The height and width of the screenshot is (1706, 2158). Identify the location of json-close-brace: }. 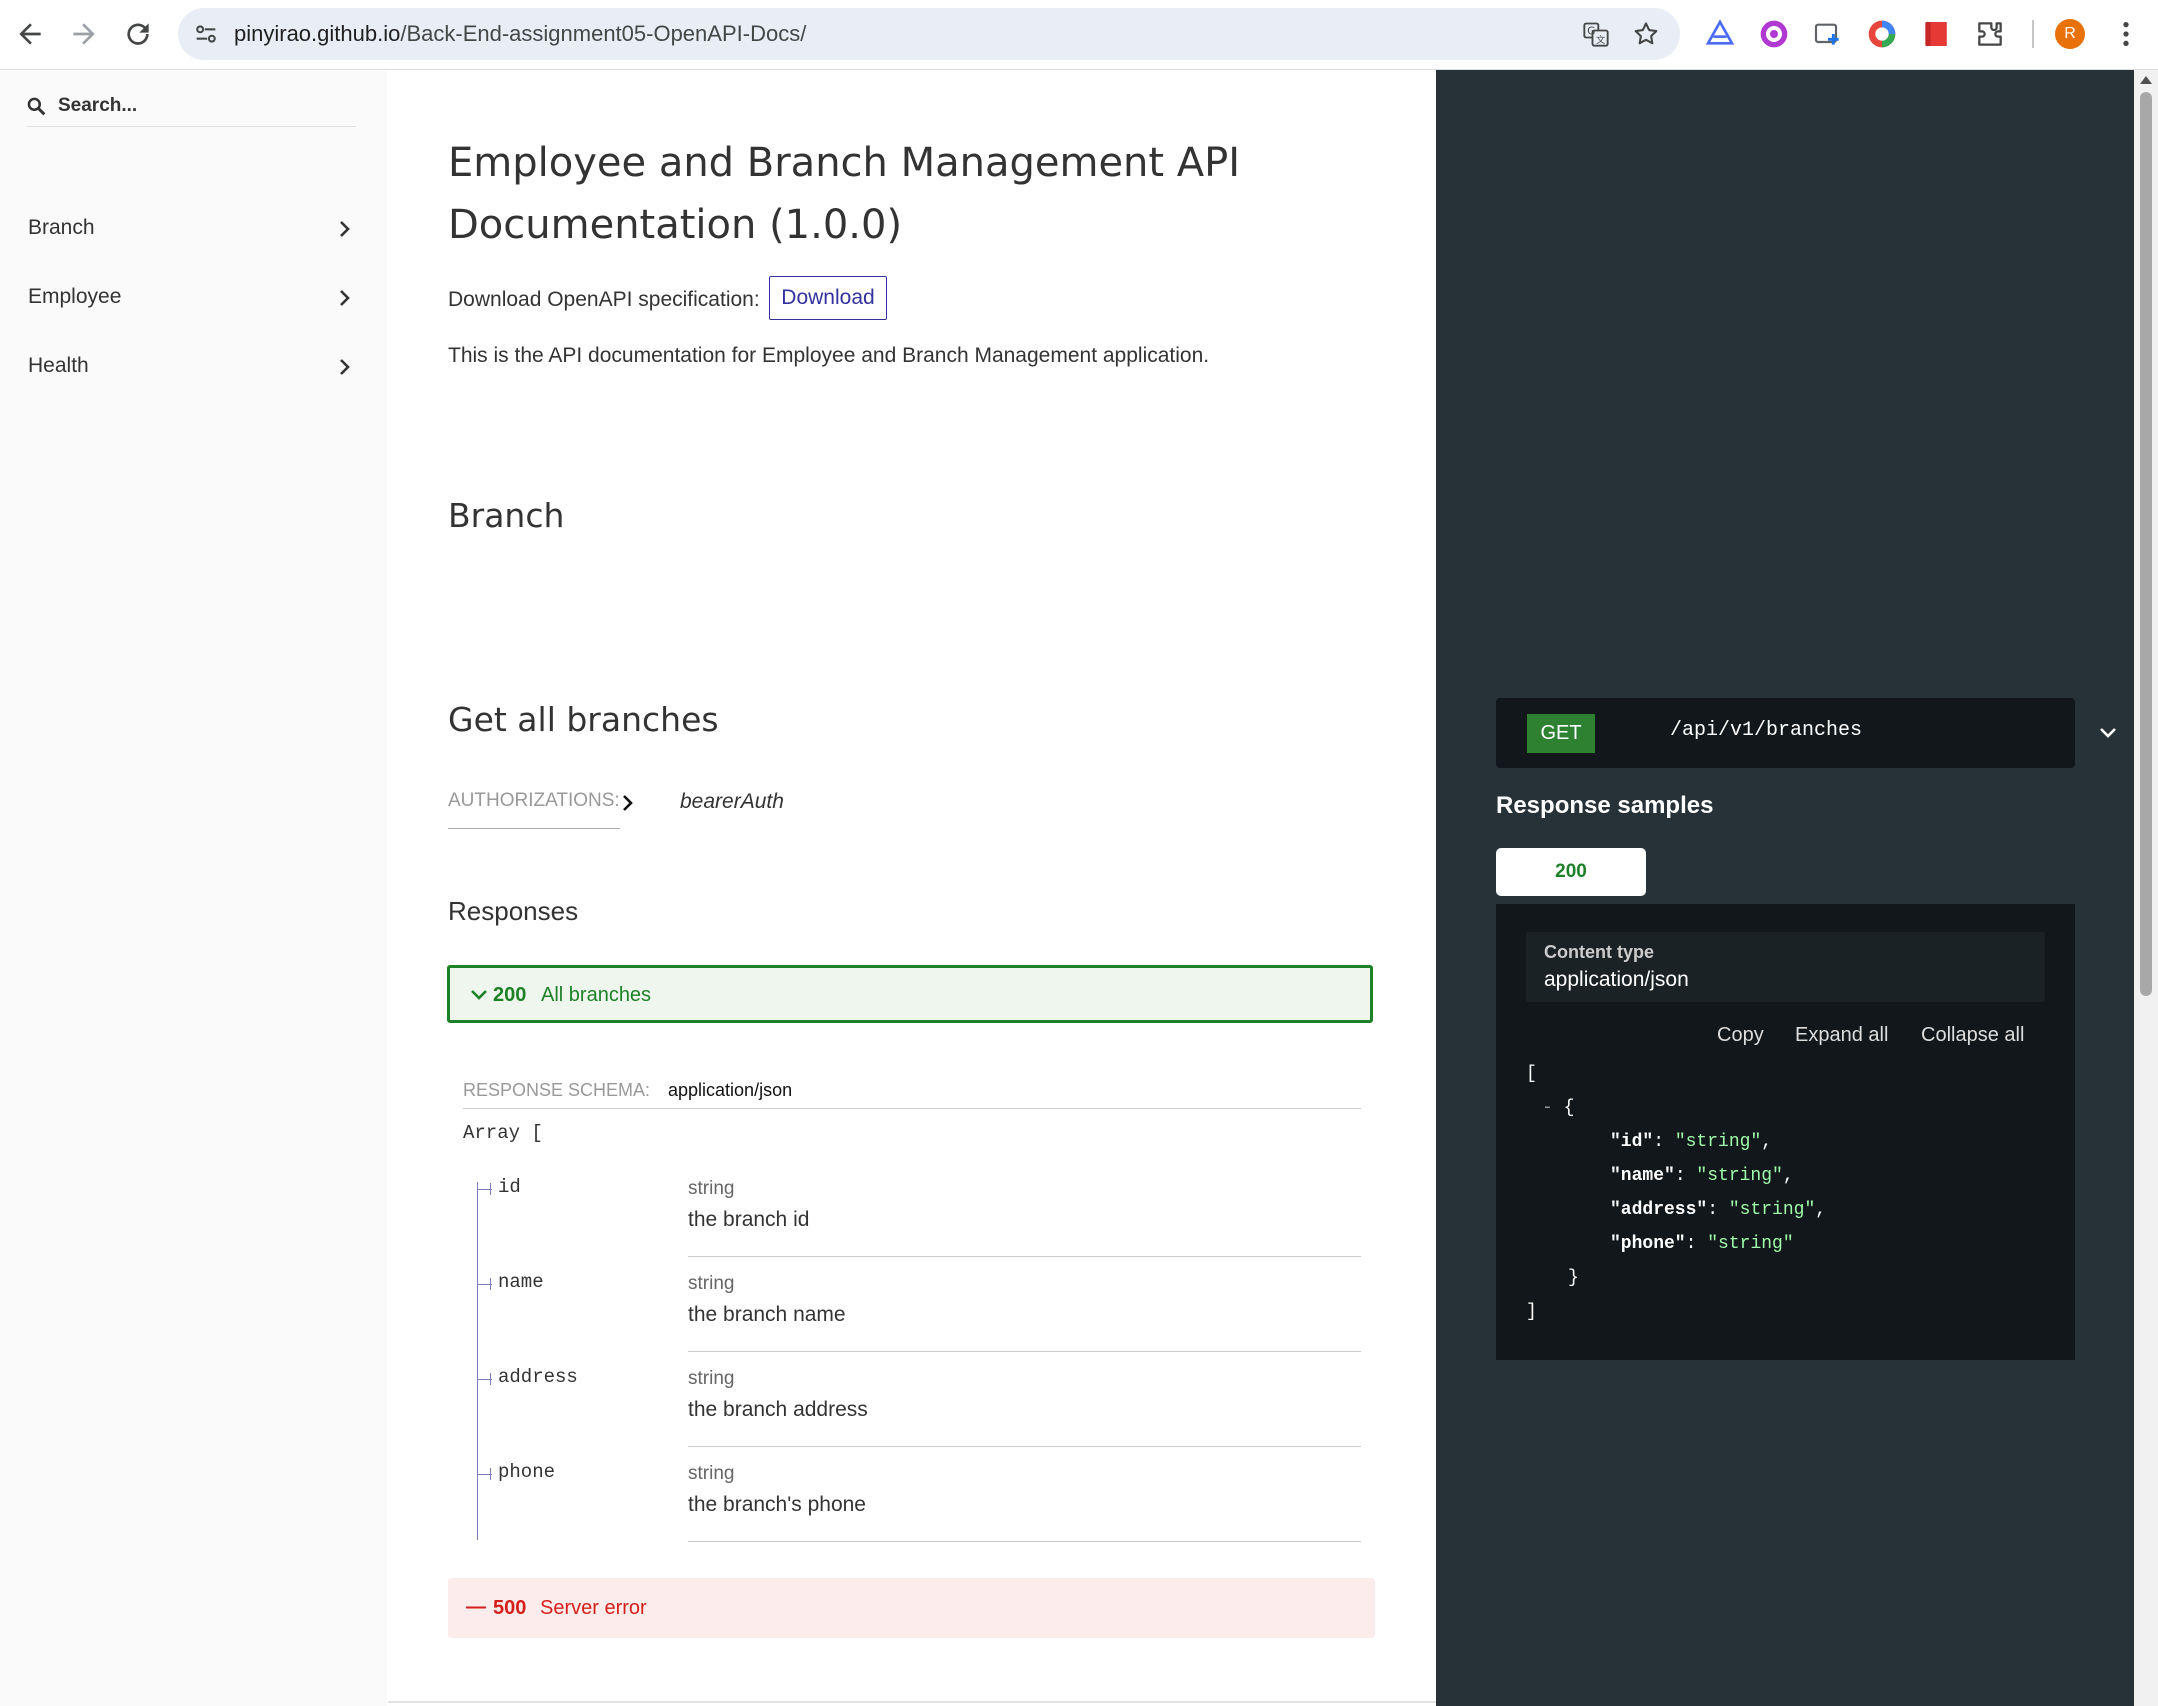
(1573, 1278).